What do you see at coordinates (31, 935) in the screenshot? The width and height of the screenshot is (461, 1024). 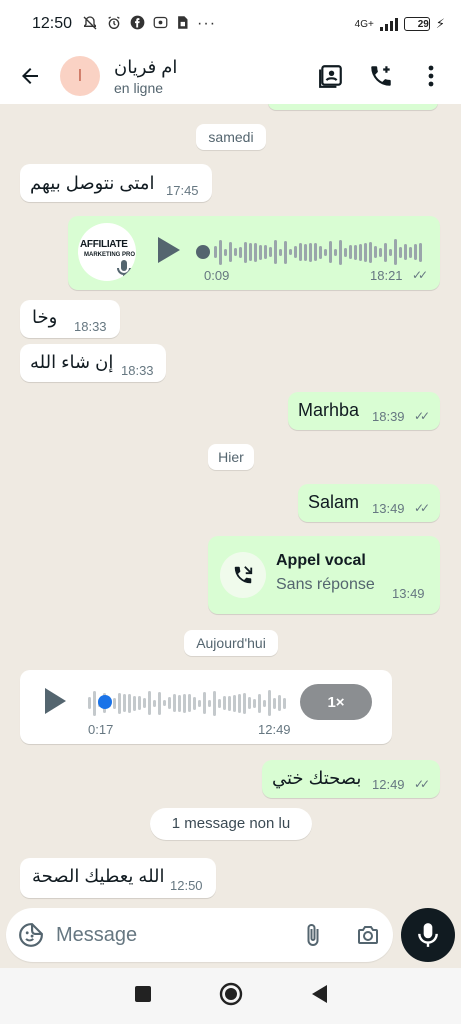 I see `sticker-button` at bounding box center [31, 935].